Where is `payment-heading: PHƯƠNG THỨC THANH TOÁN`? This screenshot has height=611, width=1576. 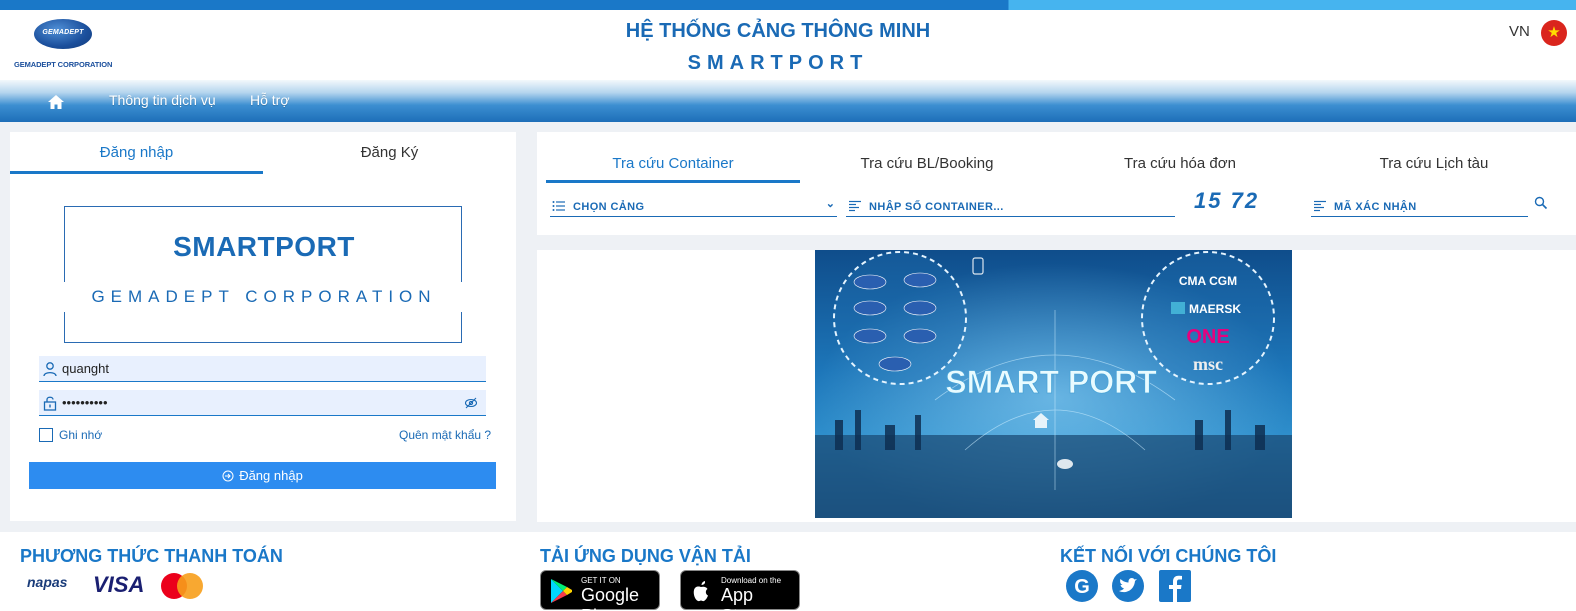 payment-heading: PHƯƠNG THỨC THANH TOÁN is located at coordinates (151, 556).